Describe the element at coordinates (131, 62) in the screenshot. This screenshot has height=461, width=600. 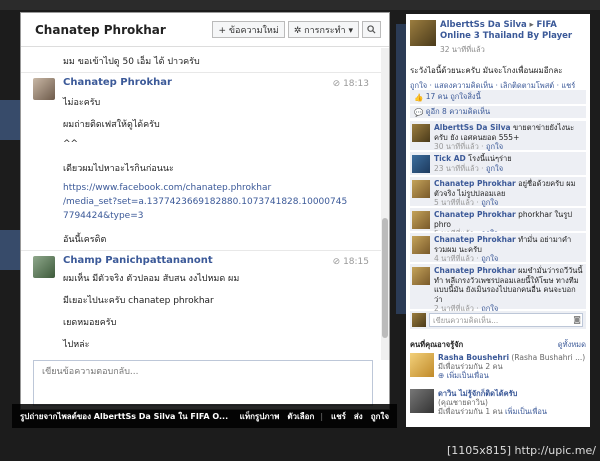
I see `message-line: มม ขอเข้าไปดู 50 เอ็ม ได้ ปาวครับ` at that location.